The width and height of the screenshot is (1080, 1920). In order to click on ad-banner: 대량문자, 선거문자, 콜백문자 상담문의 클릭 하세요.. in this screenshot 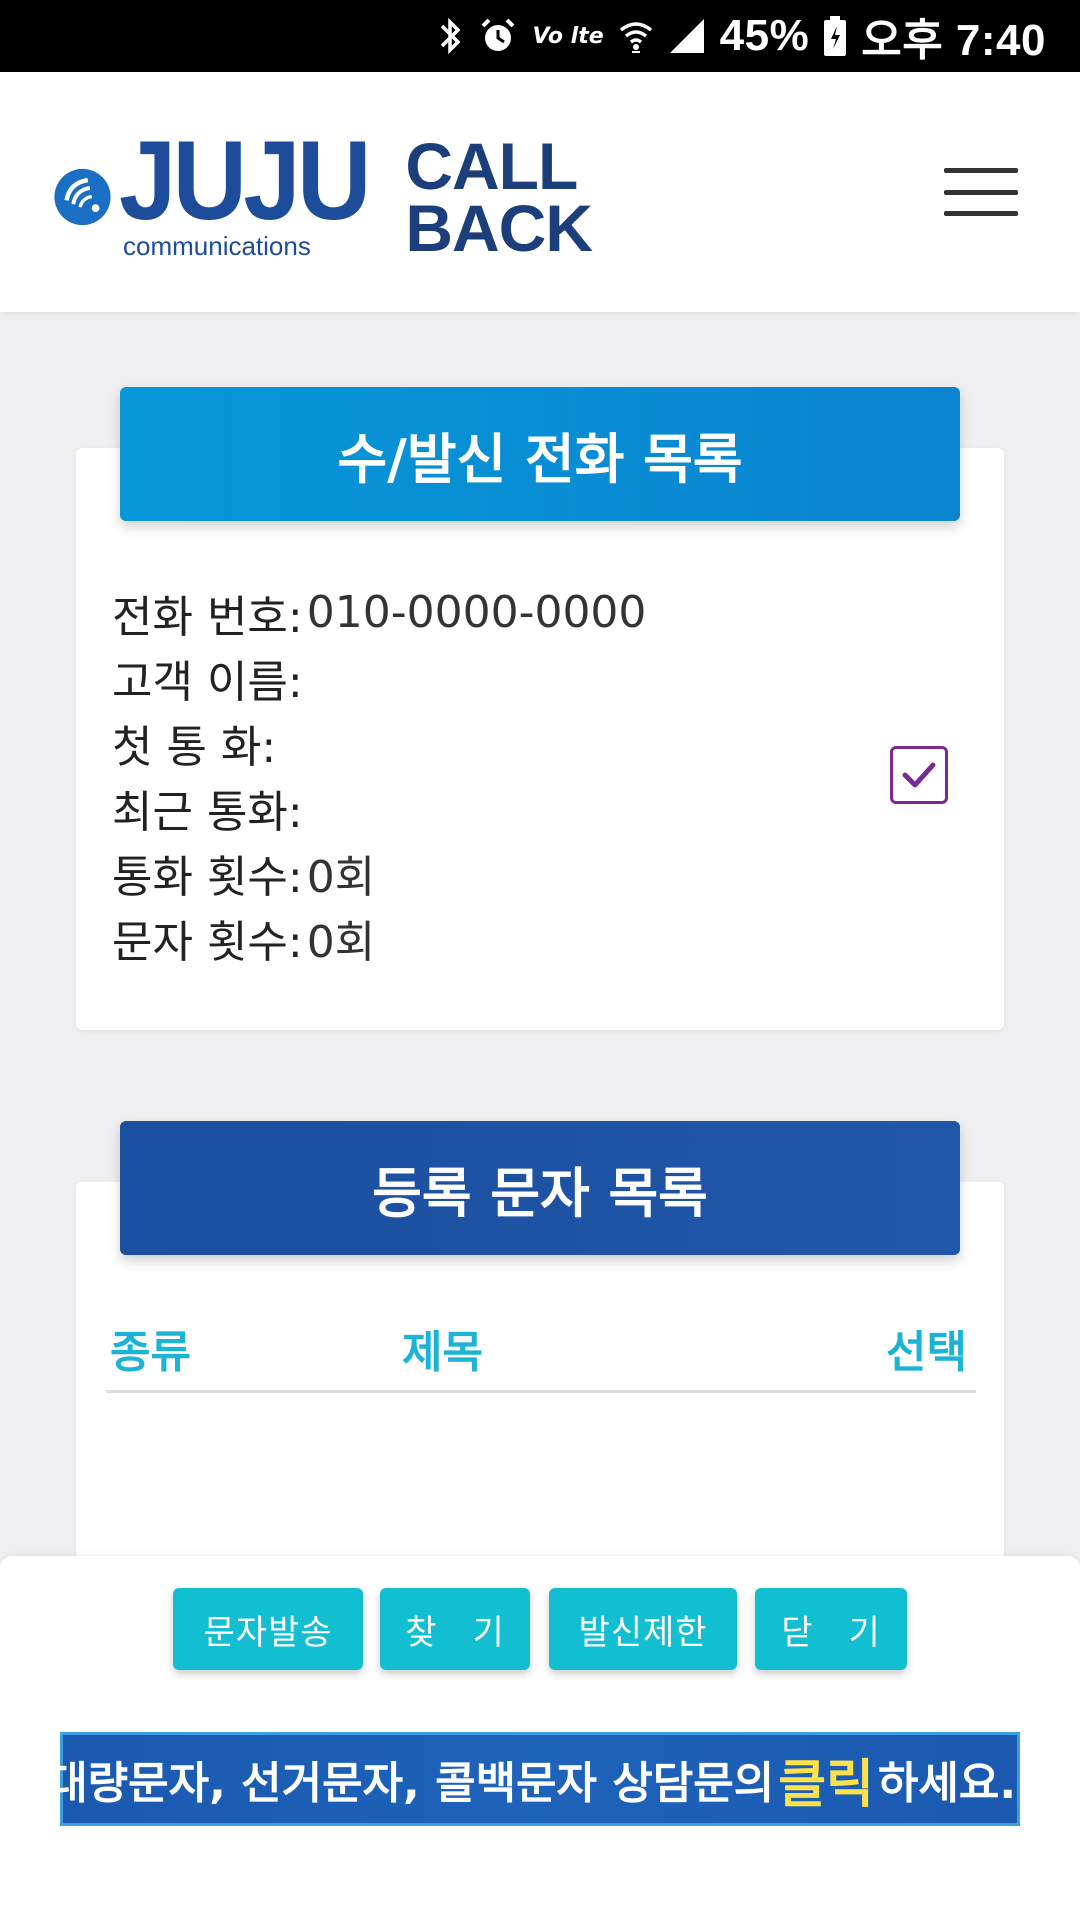, I will do `click(540, 1779)`.